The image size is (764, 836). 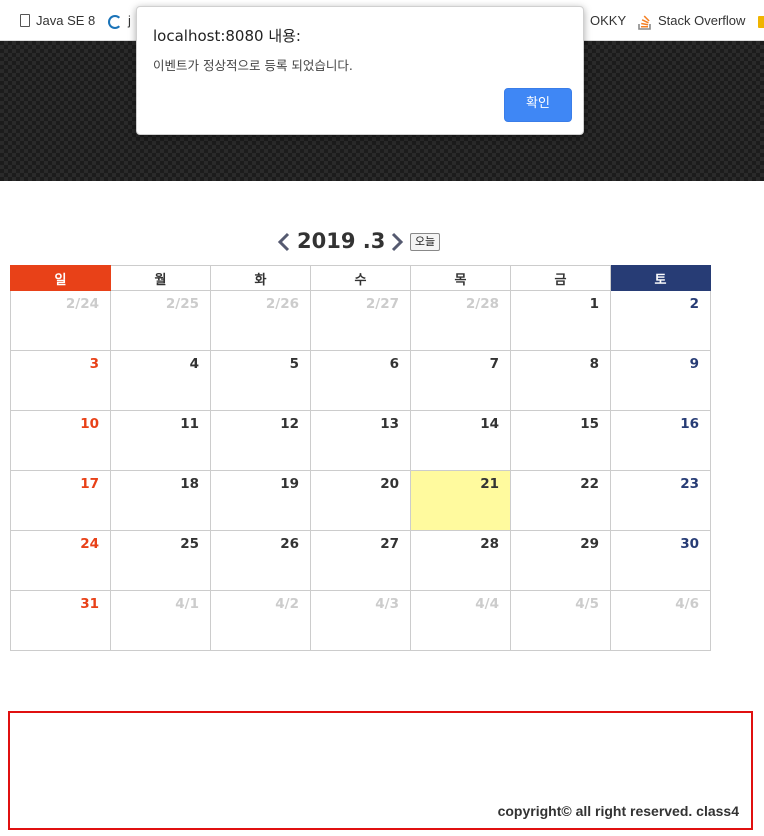 I want to click on calendar-day-cell: 26, so click(x=260, y=560).